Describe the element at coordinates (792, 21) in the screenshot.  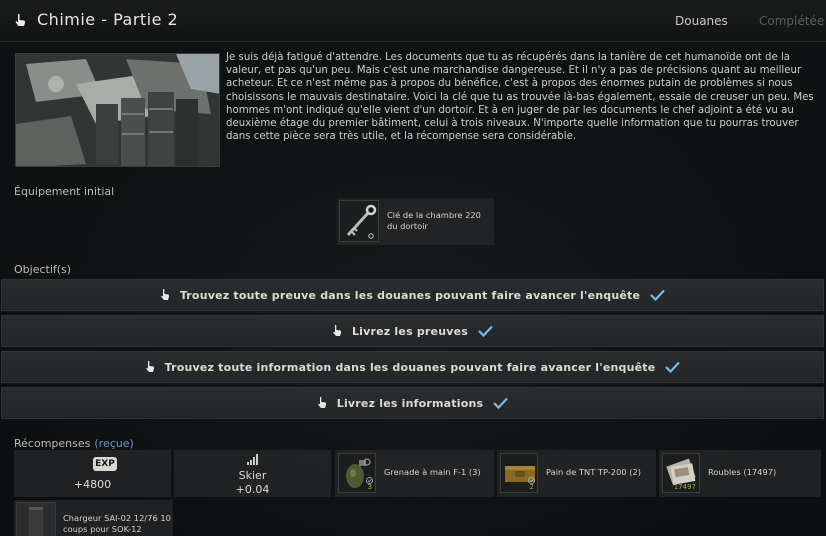
I see `quest-status: Complétée` at that location.